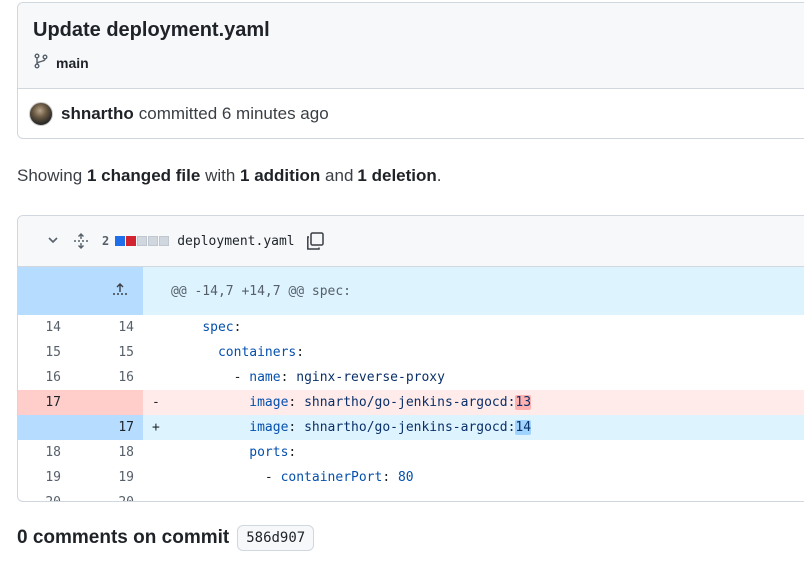 Image resolution: width=804 pixels, height=568 pixels. I want to click on diff-line-context: 15 15 containers:, so click(411, 352).